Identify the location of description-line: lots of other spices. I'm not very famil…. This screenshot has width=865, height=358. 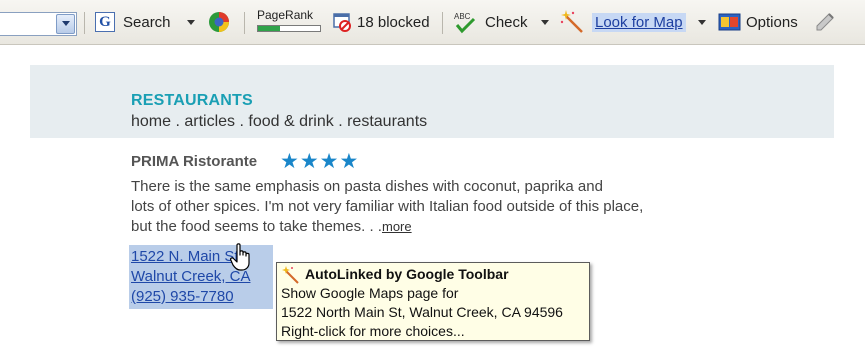
(387, 206).